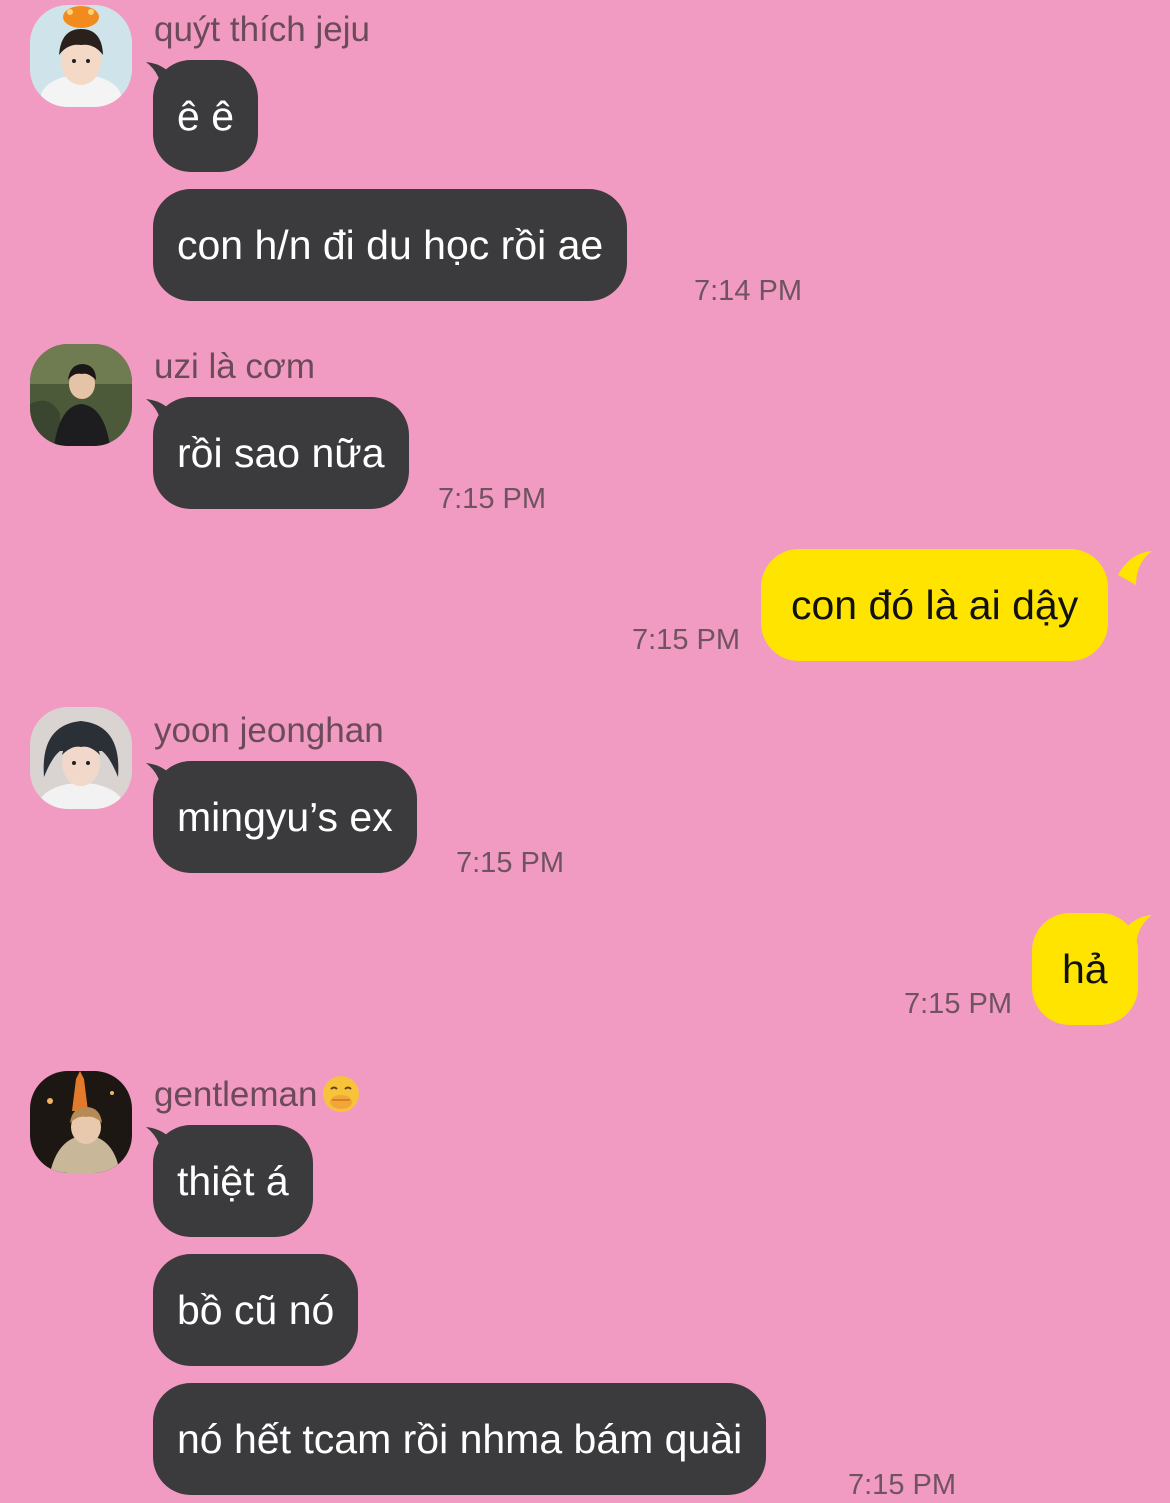 The height and width of the screenshot is (1503, 1170). I want to click on sender-name: gentleman, so click(257, 1096).